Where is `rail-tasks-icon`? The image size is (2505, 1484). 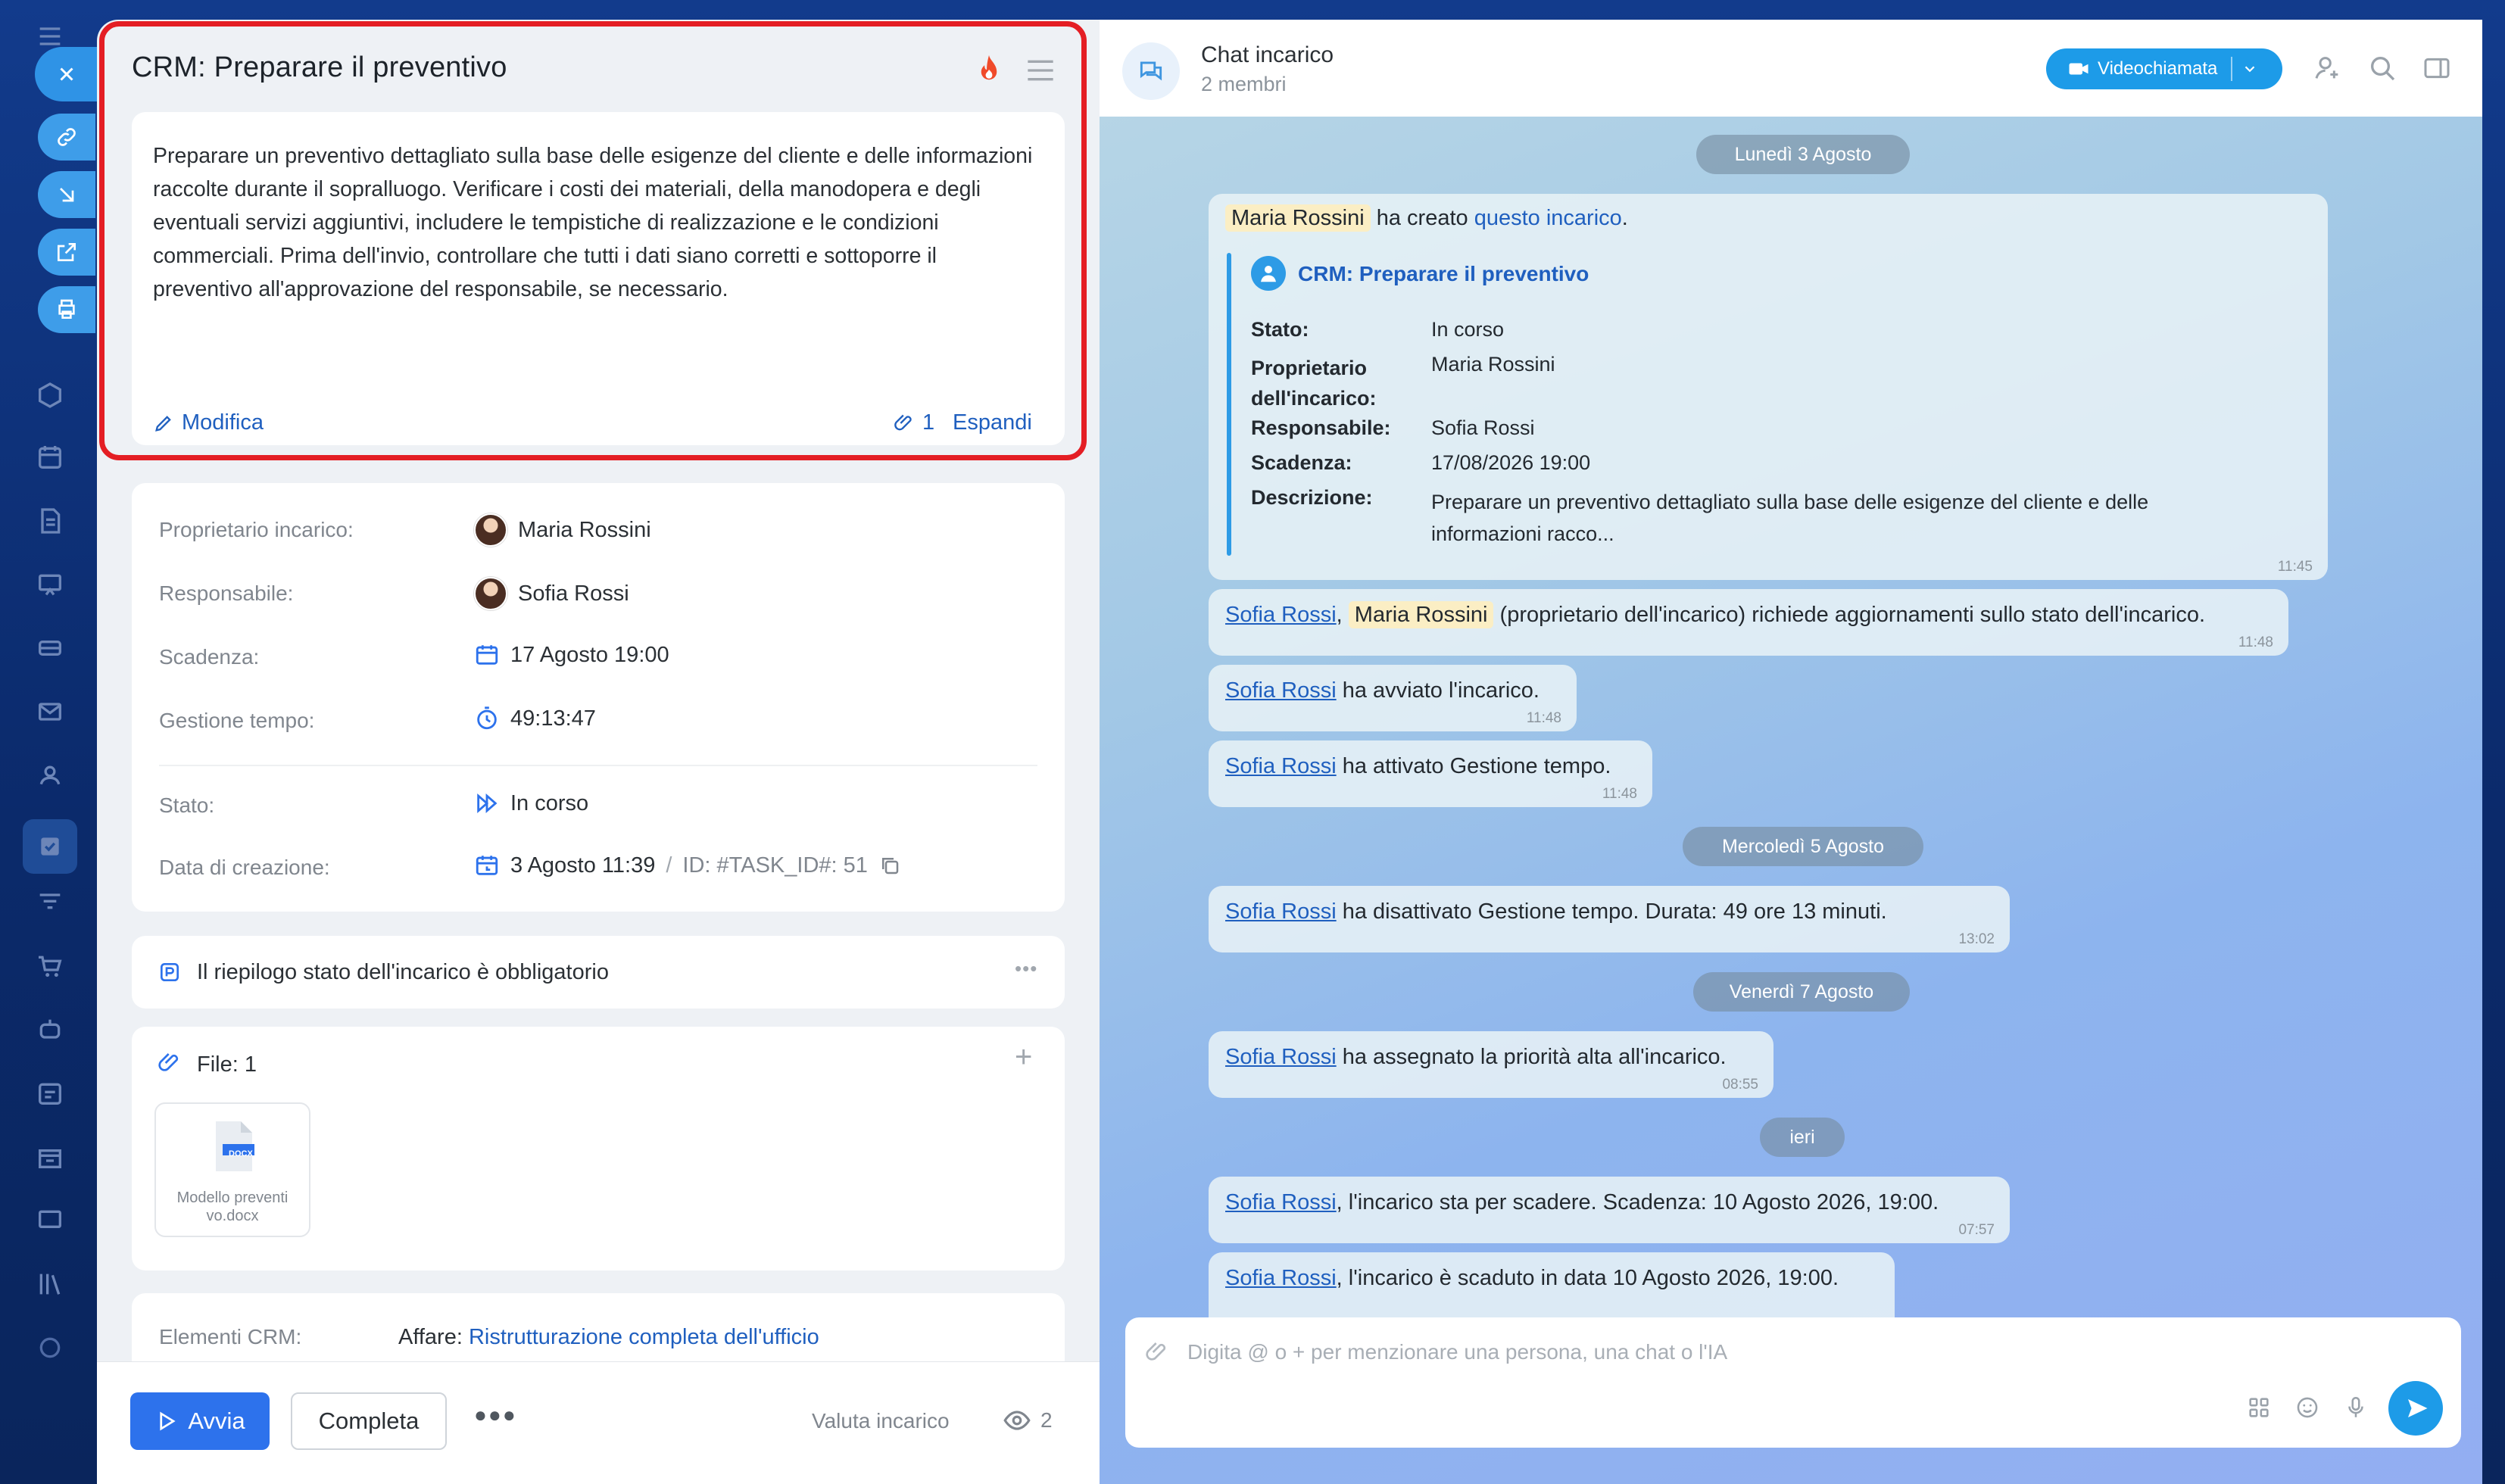
rail-tasks-icon is located at coordinates (50, 846).